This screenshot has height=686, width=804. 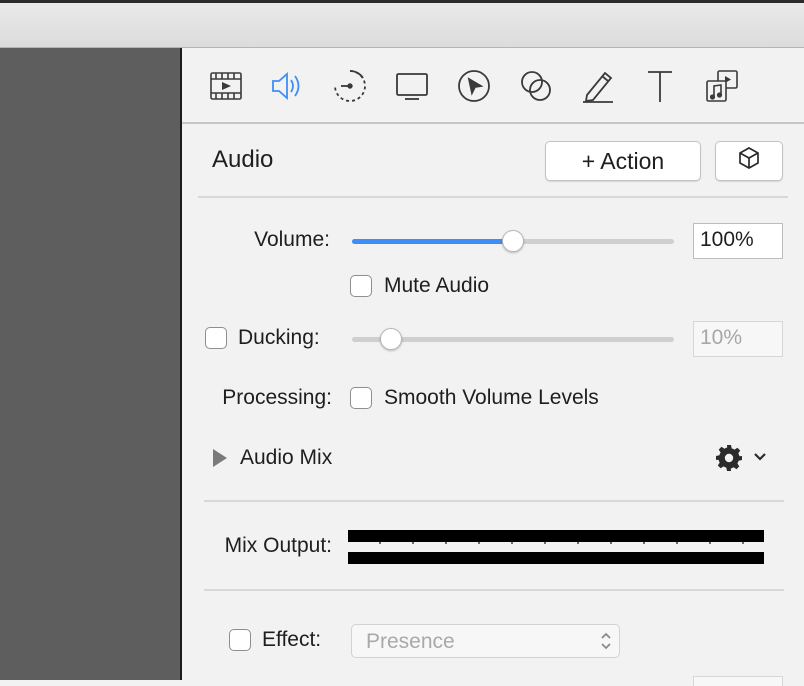 What do you see at coordinates (623, 161) in the screenshot?
I see `add-action-button: + Action` at bounding box center [623, 161].